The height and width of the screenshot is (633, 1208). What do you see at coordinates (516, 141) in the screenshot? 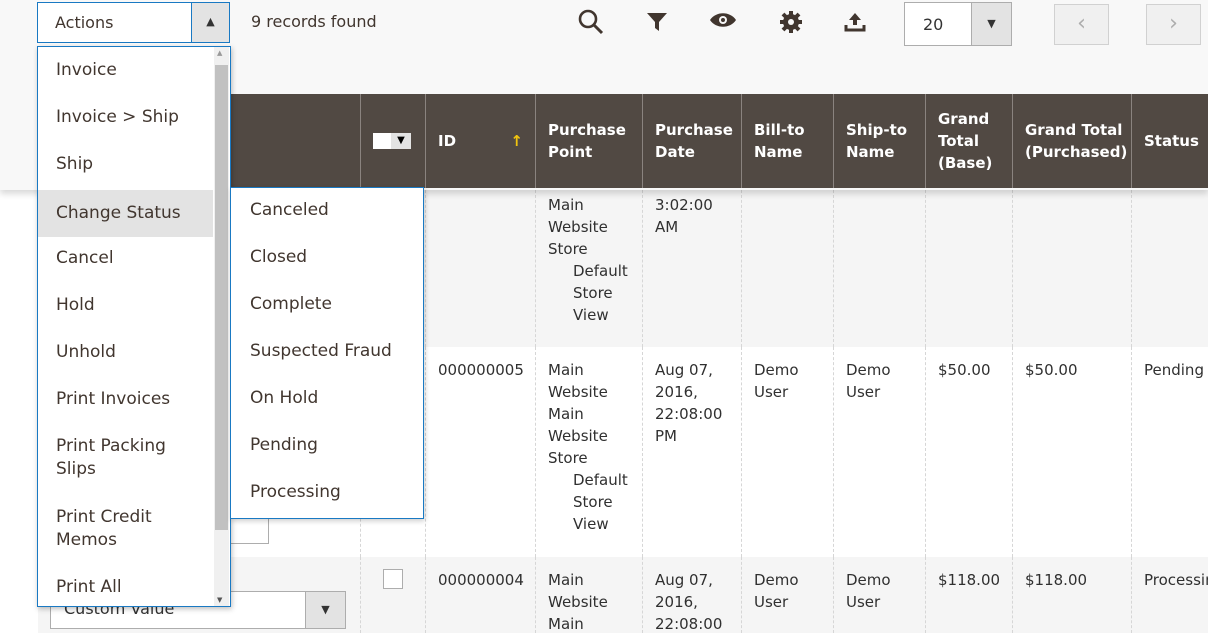
I see `sort-arrow-icon: ↑` at bounding box center [516, 141].